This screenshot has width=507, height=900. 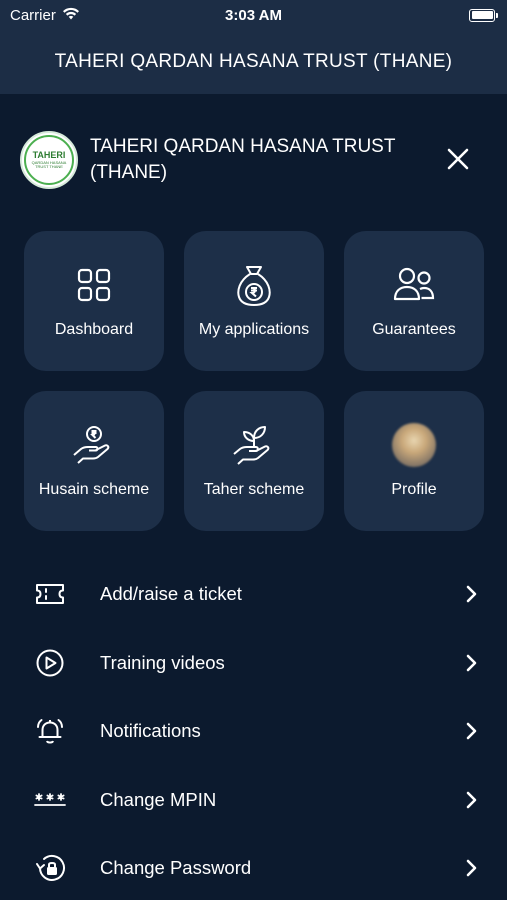 I want to click on tile-dashboard: Dashboard, so click(x=94, y=301).